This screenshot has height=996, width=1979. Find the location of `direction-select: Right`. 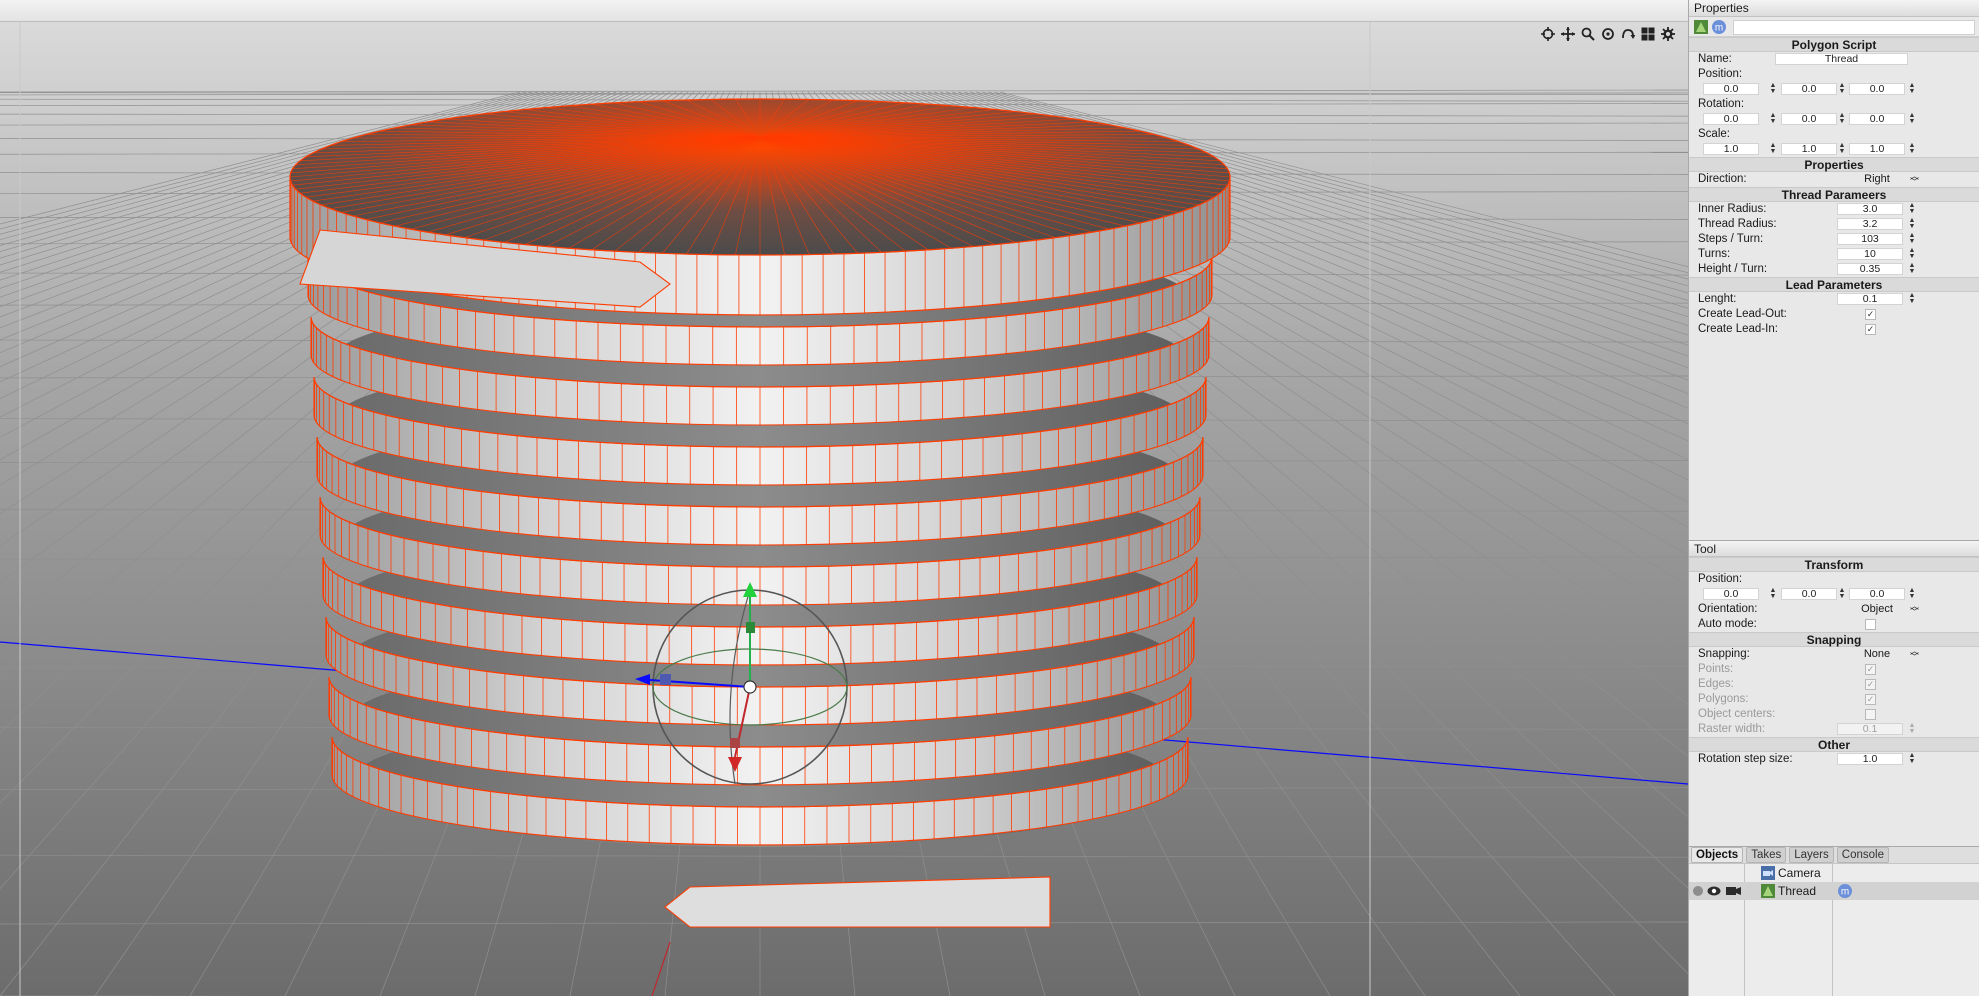

direction-select: Right is located at coordinates (1877, 179).